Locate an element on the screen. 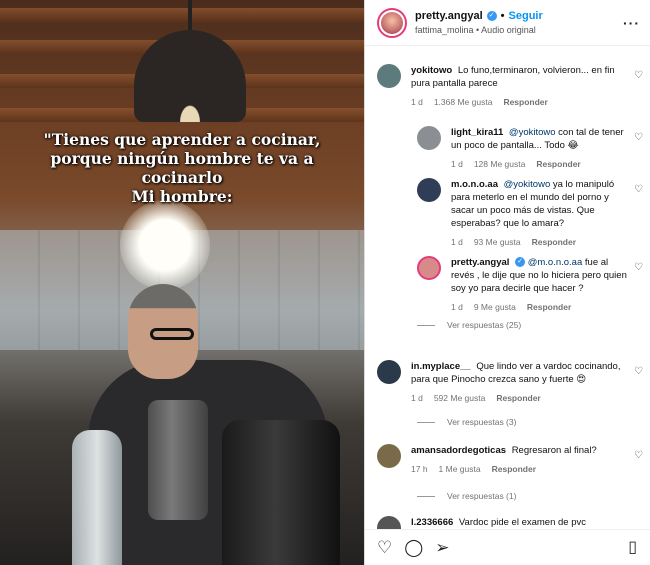 This screenshot has width=650, height=565. caption-line: porque ningún hombre te va a is located at coordinates (182, 158).